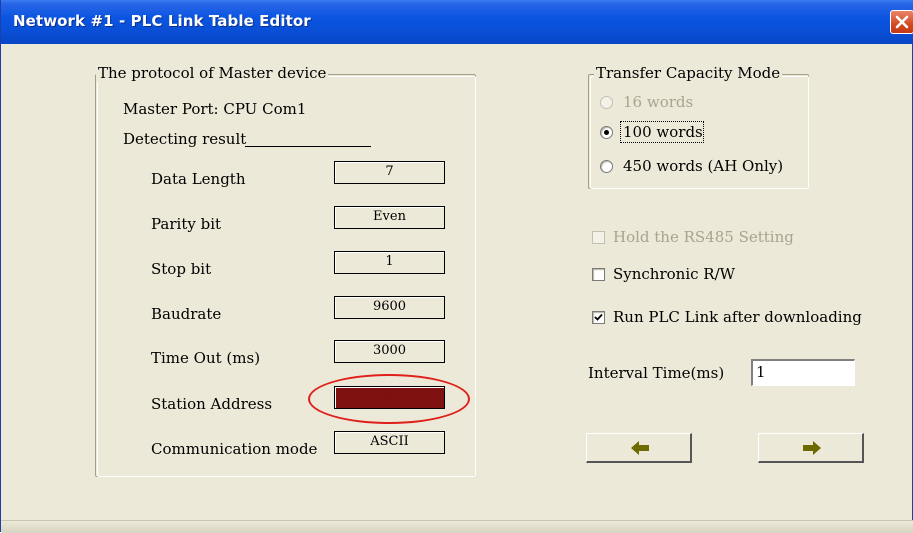 Image resolution: width=913 pixels, height=533 pixels. I want to click on radio-450-words, so click(606, 166).